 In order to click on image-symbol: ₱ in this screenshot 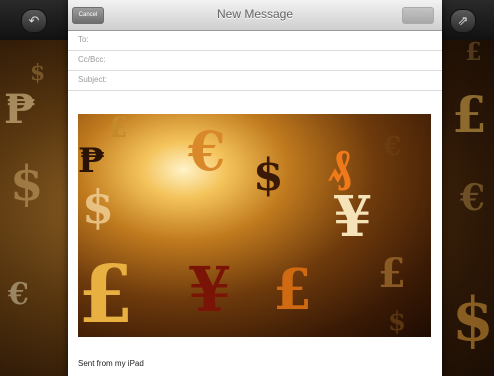, I will do `click(91, 161)`.